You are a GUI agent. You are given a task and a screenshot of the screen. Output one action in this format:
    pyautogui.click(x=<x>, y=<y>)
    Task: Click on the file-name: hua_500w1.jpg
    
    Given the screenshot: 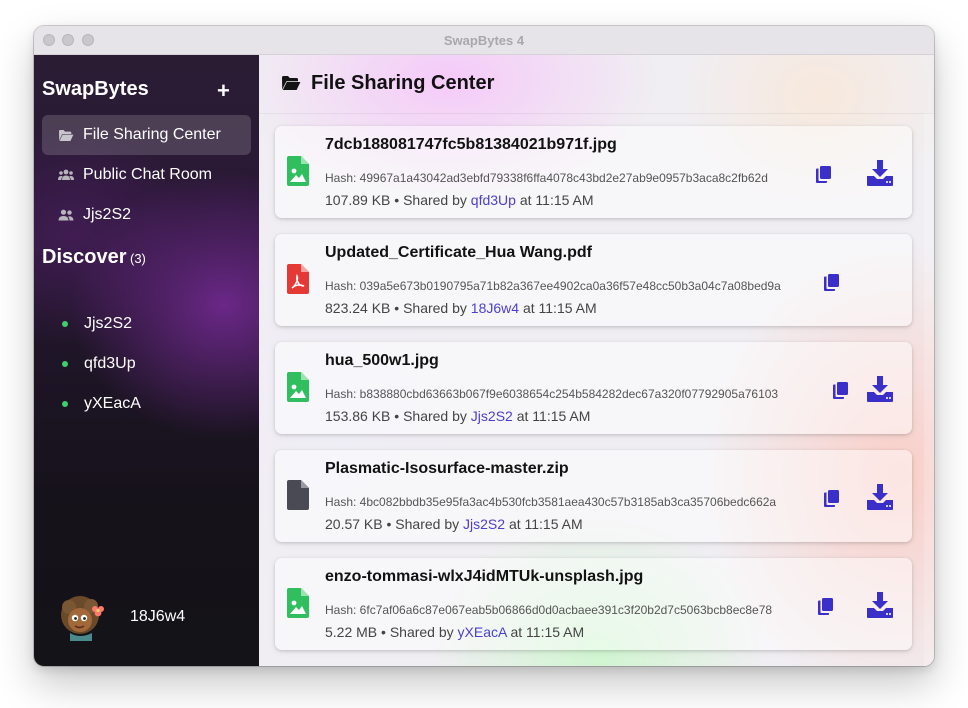 What is the action you would take?
    pyautogui.click(x=382, y=360)
    